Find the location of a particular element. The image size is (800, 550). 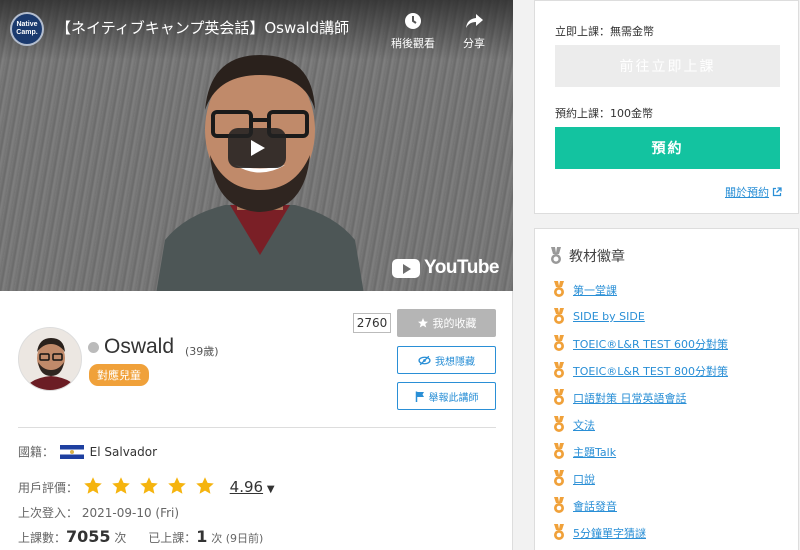

badge-link: TOEIC®L&R TEST 600分對策 is located at coordinates (650, 344).